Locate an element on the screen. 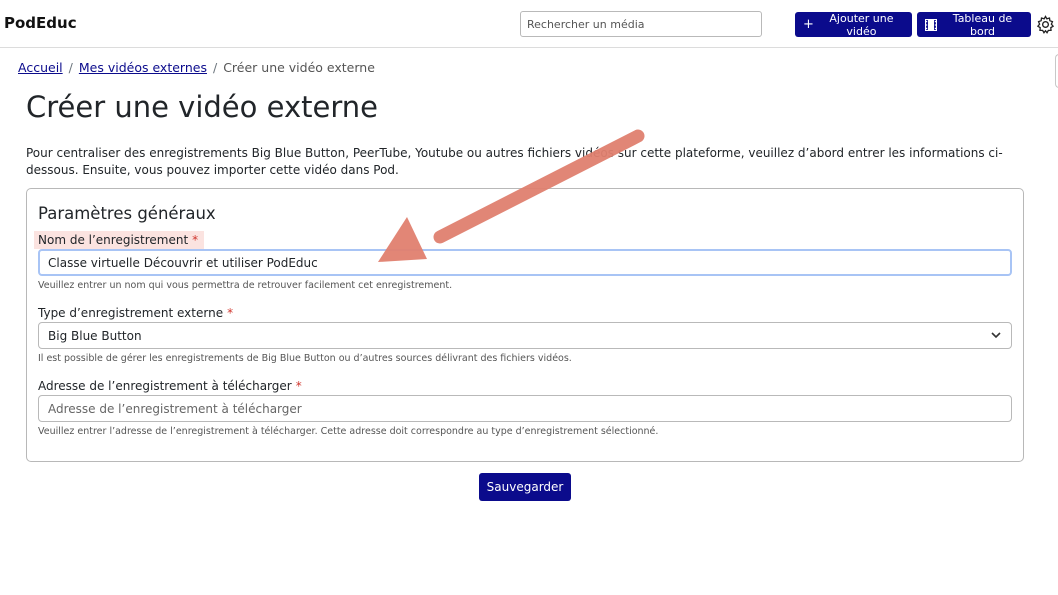 The image size is (1058, 595). add-video-button: + Ajouter une vidéo is located at coordinates (853, 24).